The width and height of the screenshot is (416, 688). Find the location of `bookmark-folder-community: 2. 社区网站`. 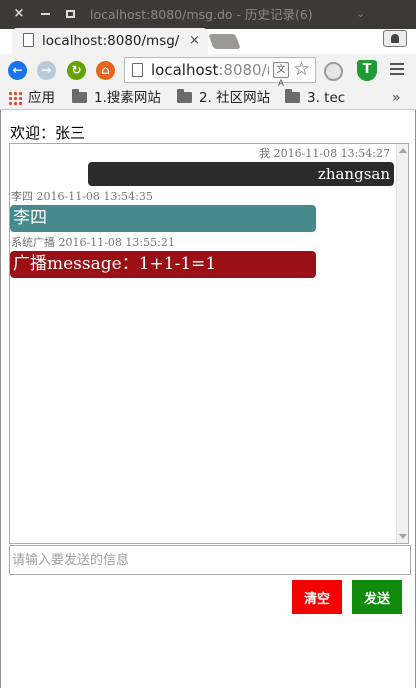

bookmark-folder-community: 2. 社区网站 is located at coordinates (224, 97).